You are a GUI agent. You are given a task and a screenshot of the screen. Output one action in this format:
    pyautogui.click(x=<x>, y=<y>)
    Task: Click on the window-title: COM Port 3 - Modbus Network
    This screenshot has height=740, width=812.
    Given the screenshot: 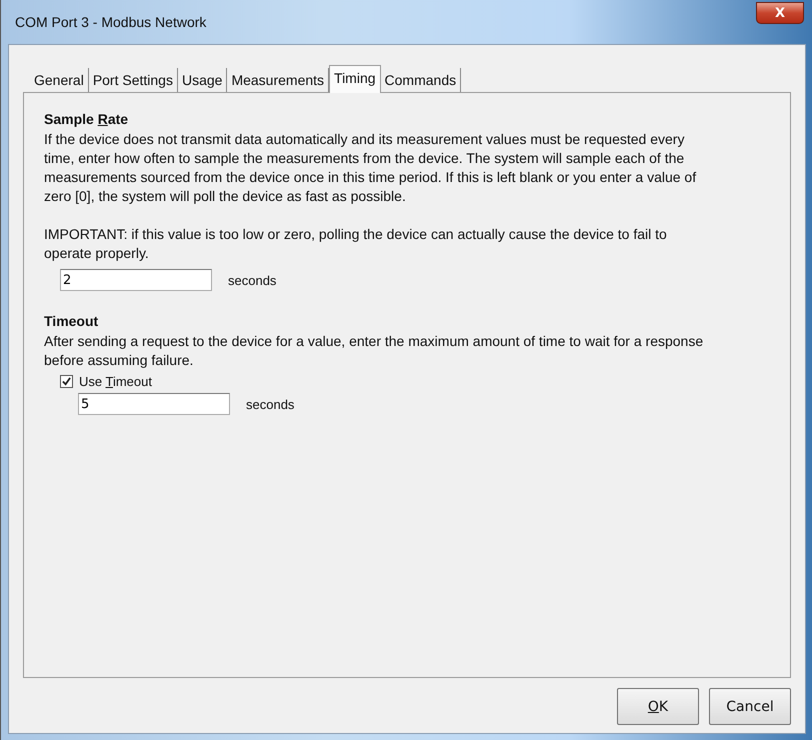 What is the action you would take?
    pyautogui.click(x=110, y=22)
    